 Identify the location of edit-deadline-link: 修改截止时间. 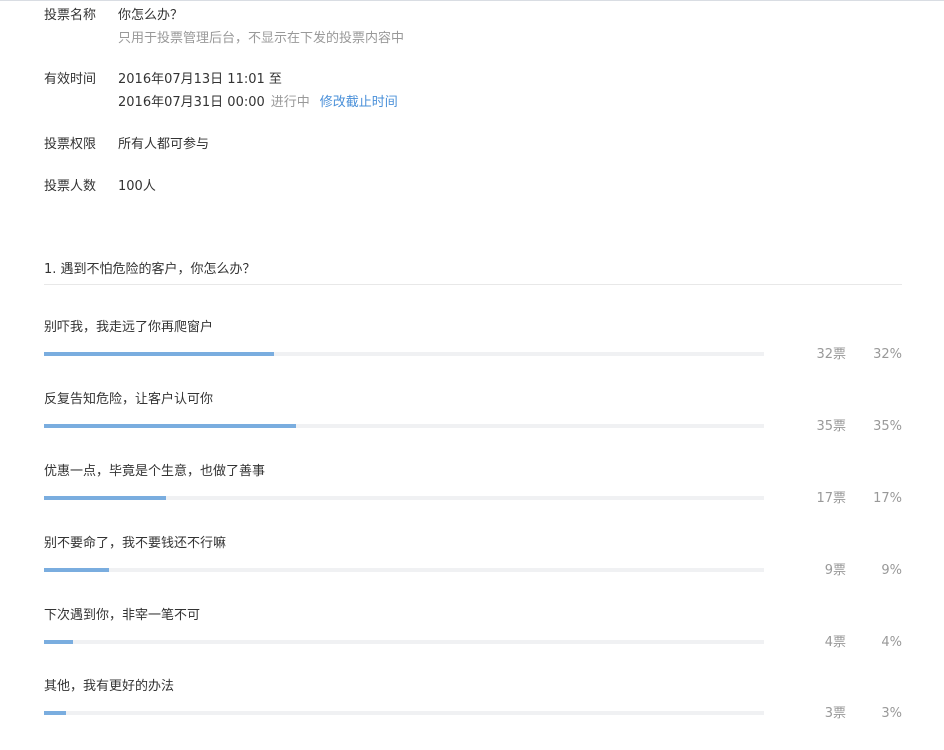
(359, 102).